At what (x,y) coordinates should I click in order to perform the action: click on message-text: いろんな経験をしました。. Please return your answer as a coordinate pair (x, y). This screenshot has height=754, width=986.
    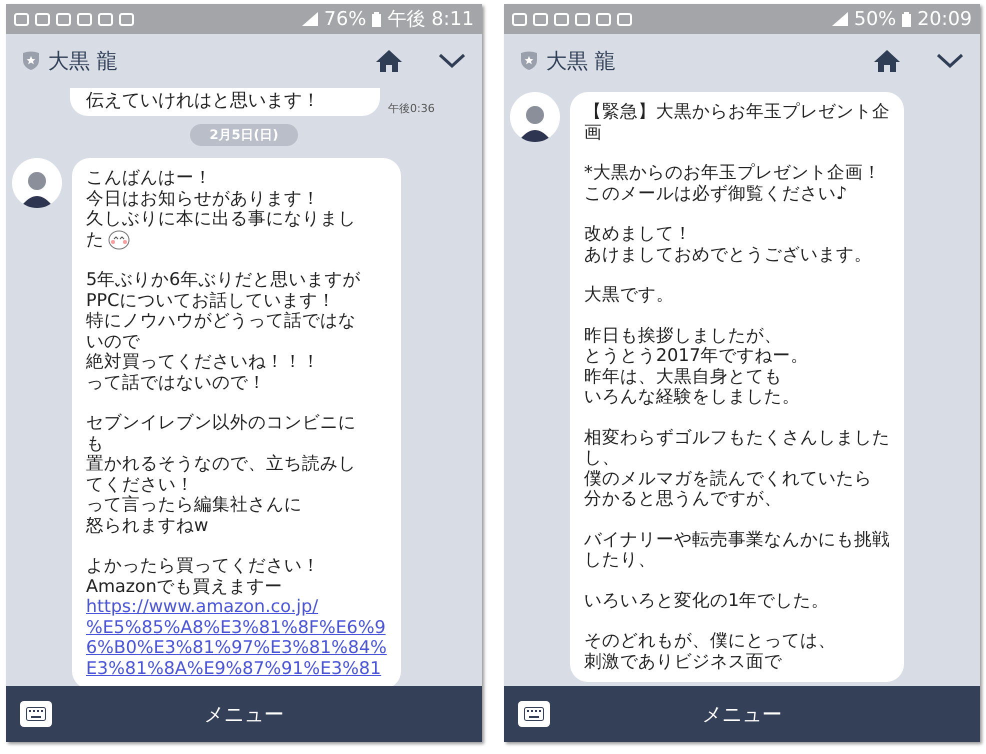
    Looking at the image, I should click on (692, 397).